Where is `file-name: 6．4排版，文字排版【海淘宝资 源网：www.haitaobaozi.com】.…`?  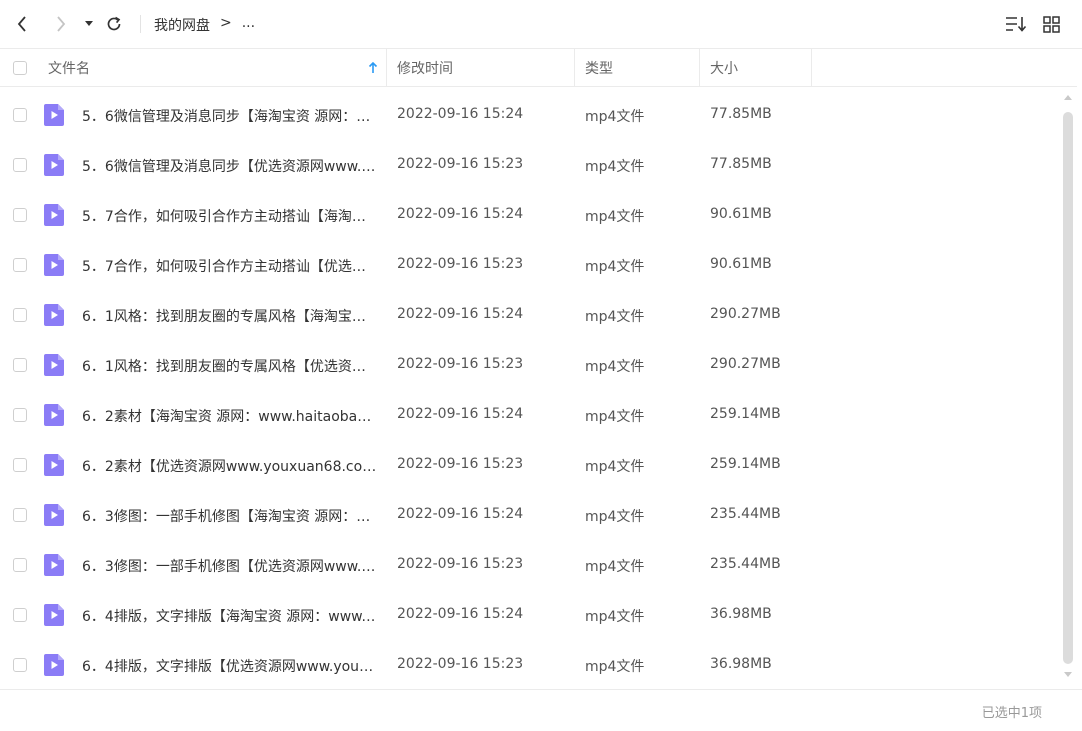
file-name: 6．4排版，文字排版【海淘宝资 源网：www.haitaobaozi.com】.… is located at coordinates (230, 616).